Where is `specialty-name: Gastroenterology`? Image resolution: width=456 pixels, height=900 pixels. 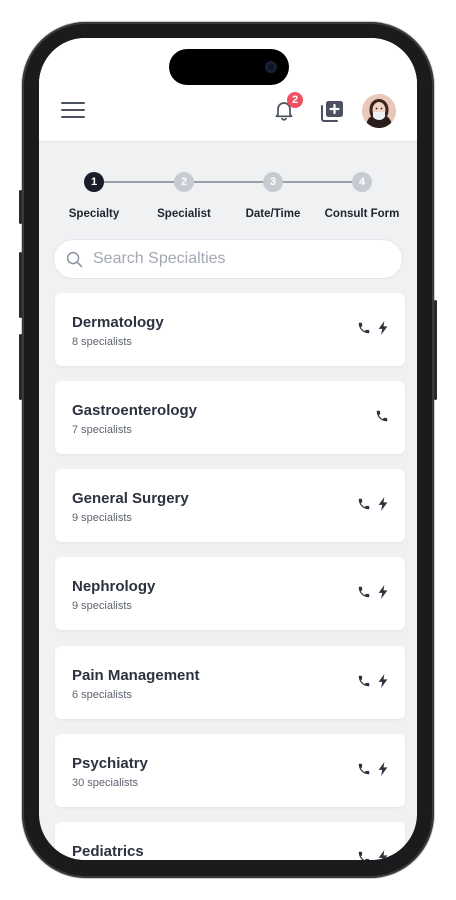 specialty-name: Gastroenterology is located at coordinates (135, 410).